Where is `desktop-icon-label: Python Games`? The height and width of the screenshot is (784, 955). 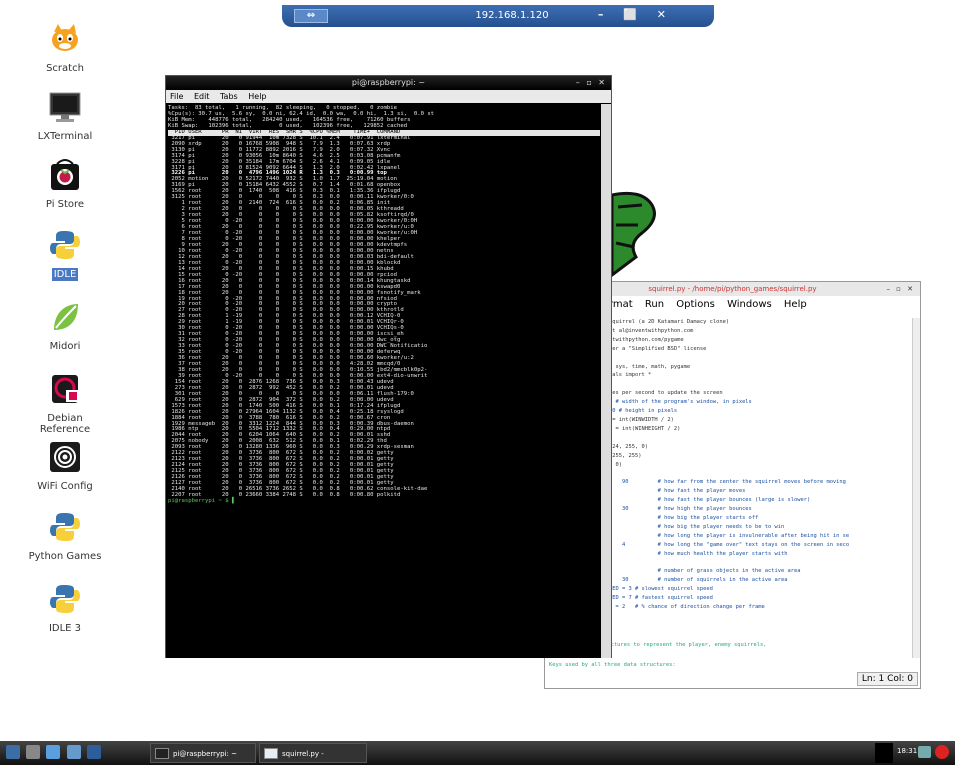 desktop-icon-label: Python Games is located at coordinates (65, 556).